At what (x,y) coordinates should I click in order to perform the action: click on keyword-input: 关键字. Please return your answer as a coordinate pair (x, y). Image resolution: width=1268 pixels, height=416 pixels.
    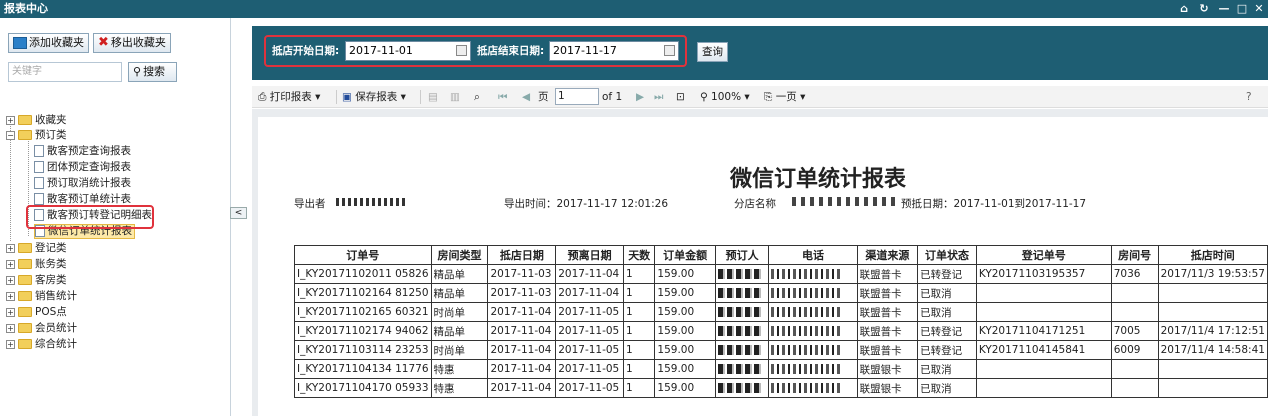
    Looking at the image, I should click on (65, 72).